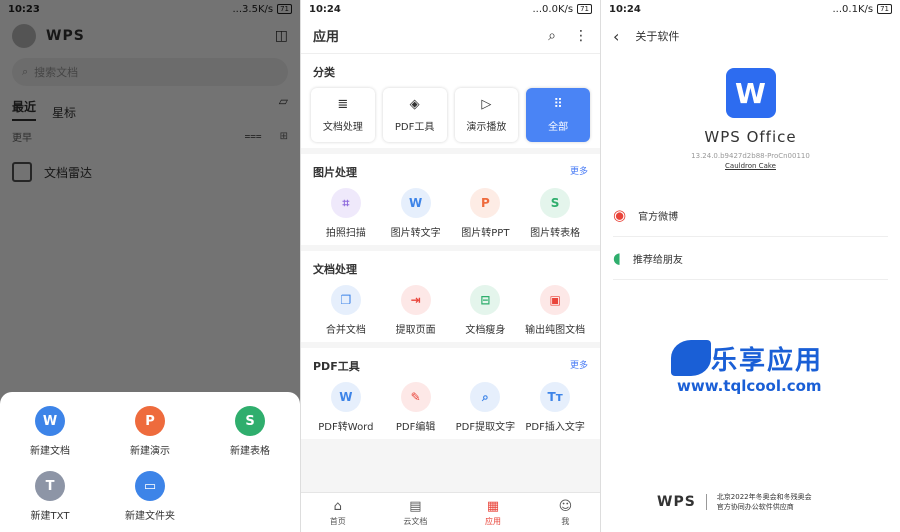 This screenshot has width=900, height=532. Describe the element at coordinates (750, 9) in the screenshot. I see `status-bar: 10:24 ...0.1K/s 71` at that location.